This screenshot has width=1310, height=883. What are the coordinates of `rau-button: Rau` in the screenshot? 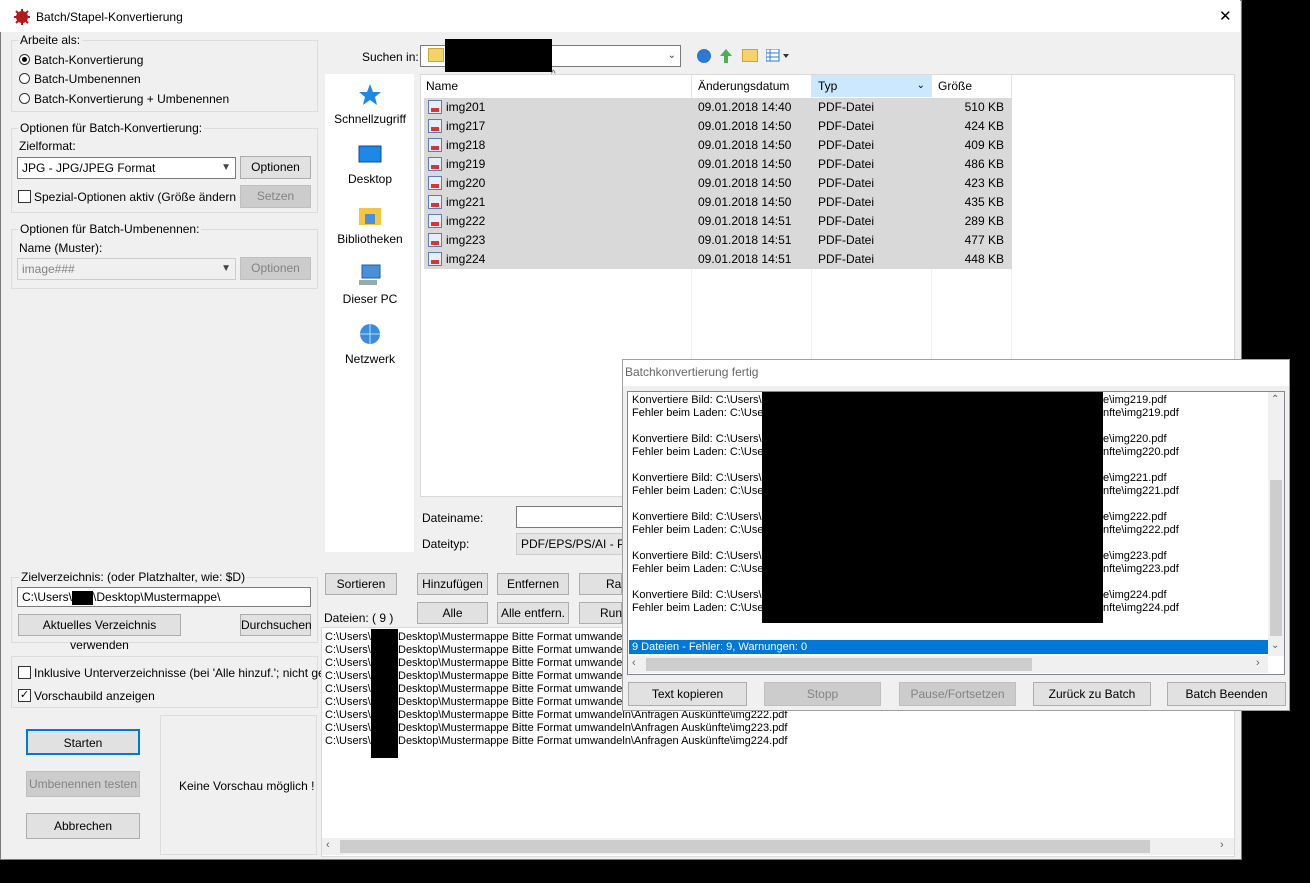 It's located at (603, 584).